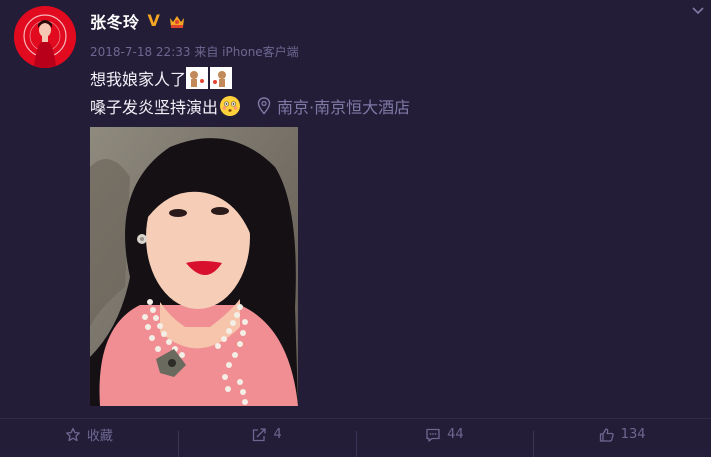 The width and height of the screenshot is (711, 457). Describe the element at coordinates (264, 106) in the screenshot. I see `location-pin-icon` at that location.